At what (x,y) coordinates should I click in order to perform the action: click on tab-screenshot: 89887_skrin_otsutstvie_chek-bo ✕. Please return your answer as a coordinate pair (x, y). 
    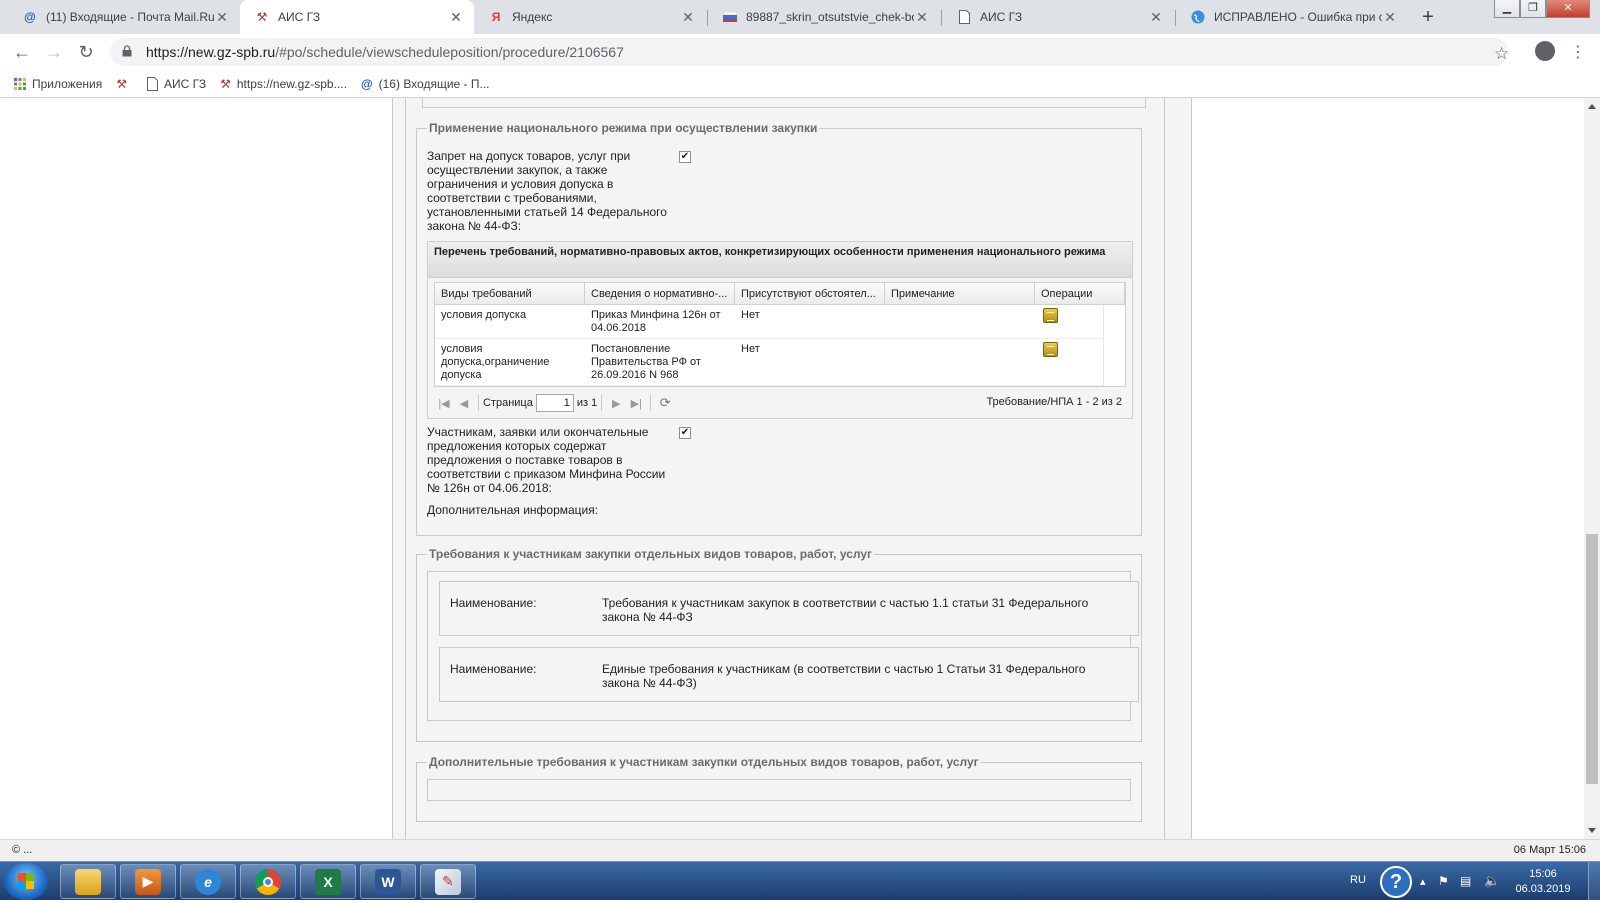
    Looking at the image, I should click on (824, 17).